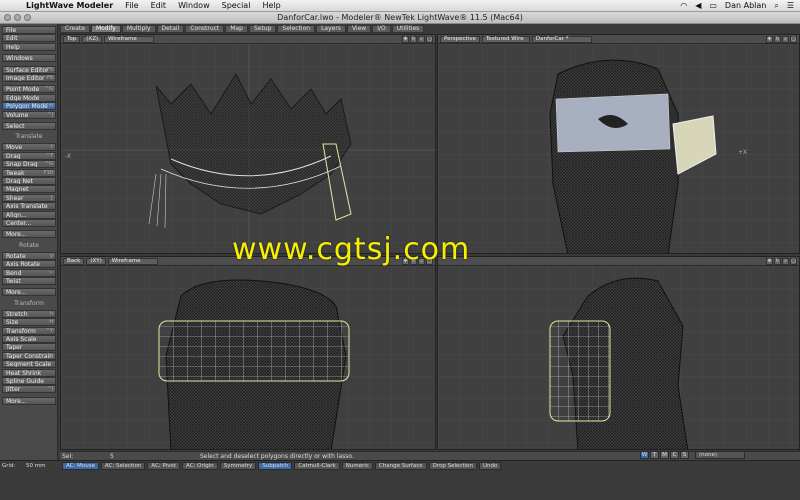 Image resolution: width=800 pixels, height=500 pixels. What do you see at coordinates (29, 264) in the screenshot?
I see `tool-axis-rotate: Axis Rotate` at bounding box center [29, 264].